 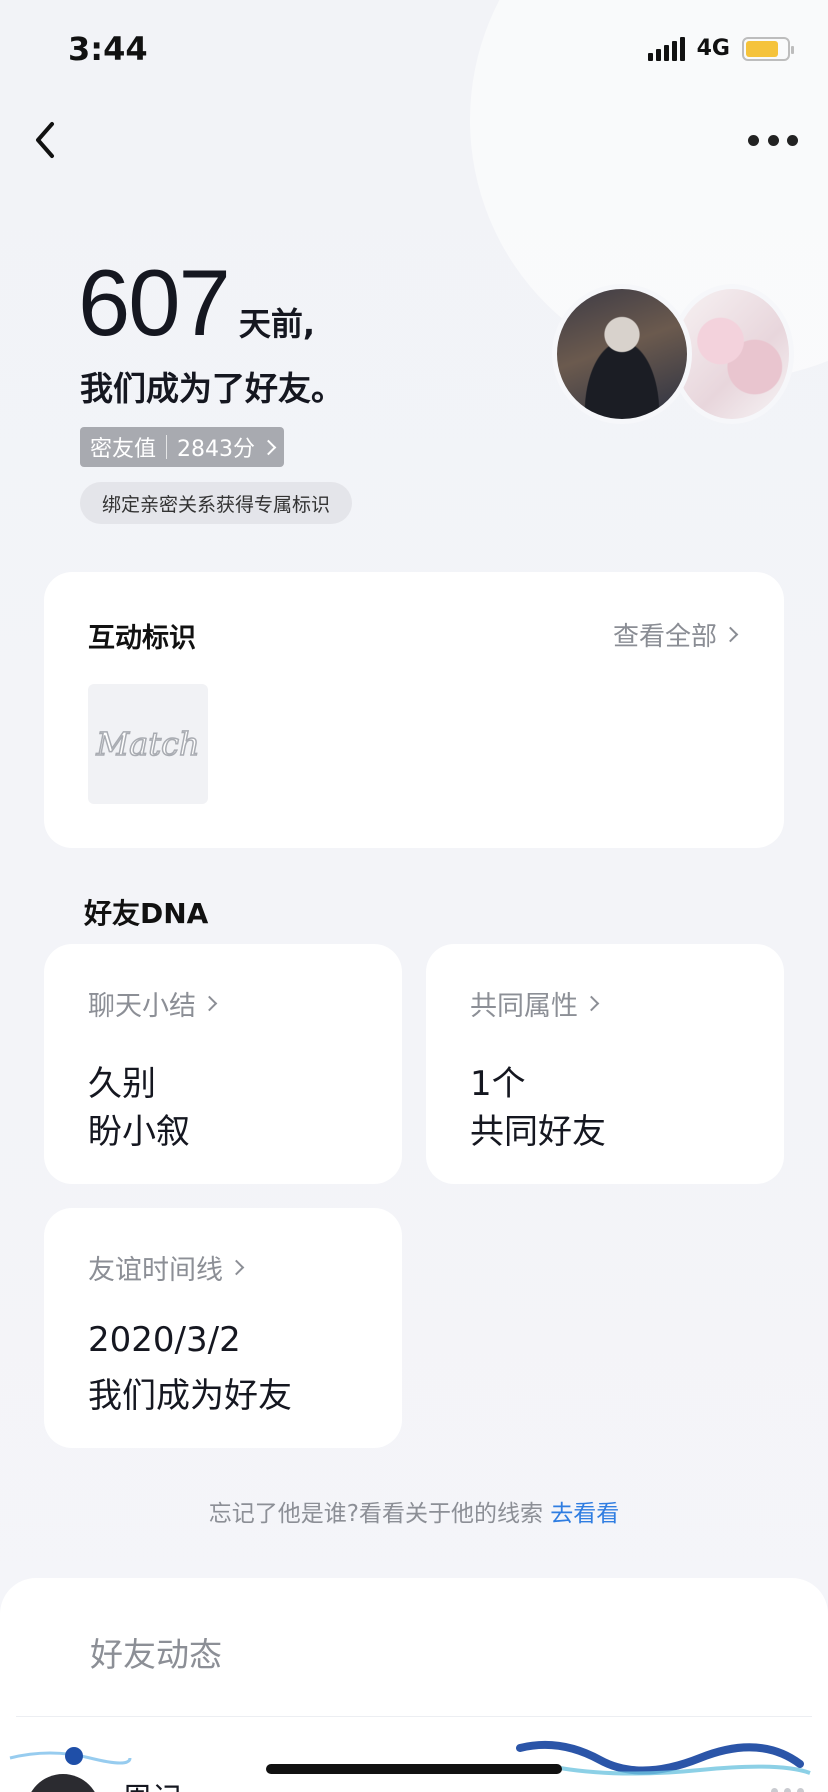 I want to click on view-all-link: 查看全部, so click(x=675, y=634).